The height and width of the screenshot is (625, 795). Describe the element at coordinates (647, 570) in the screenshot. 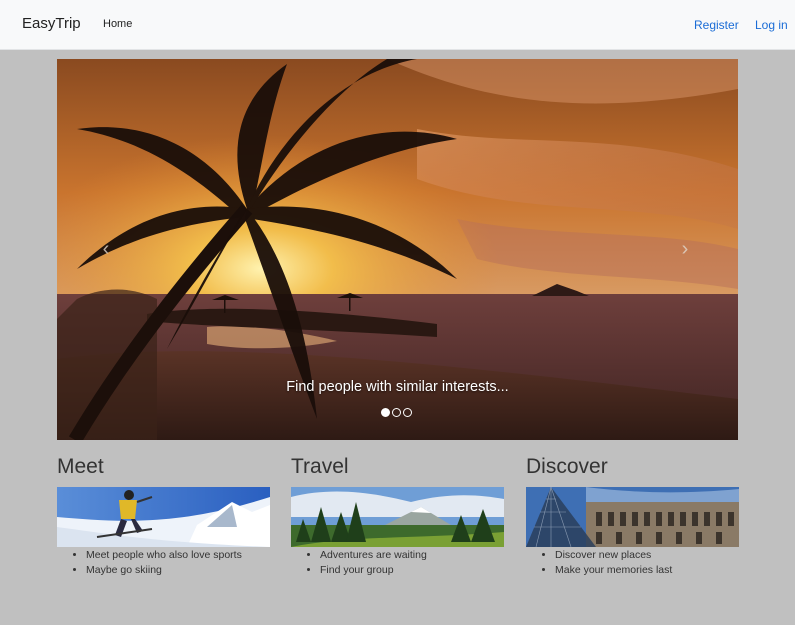

I see `list-item: Make your memories last` at that location.